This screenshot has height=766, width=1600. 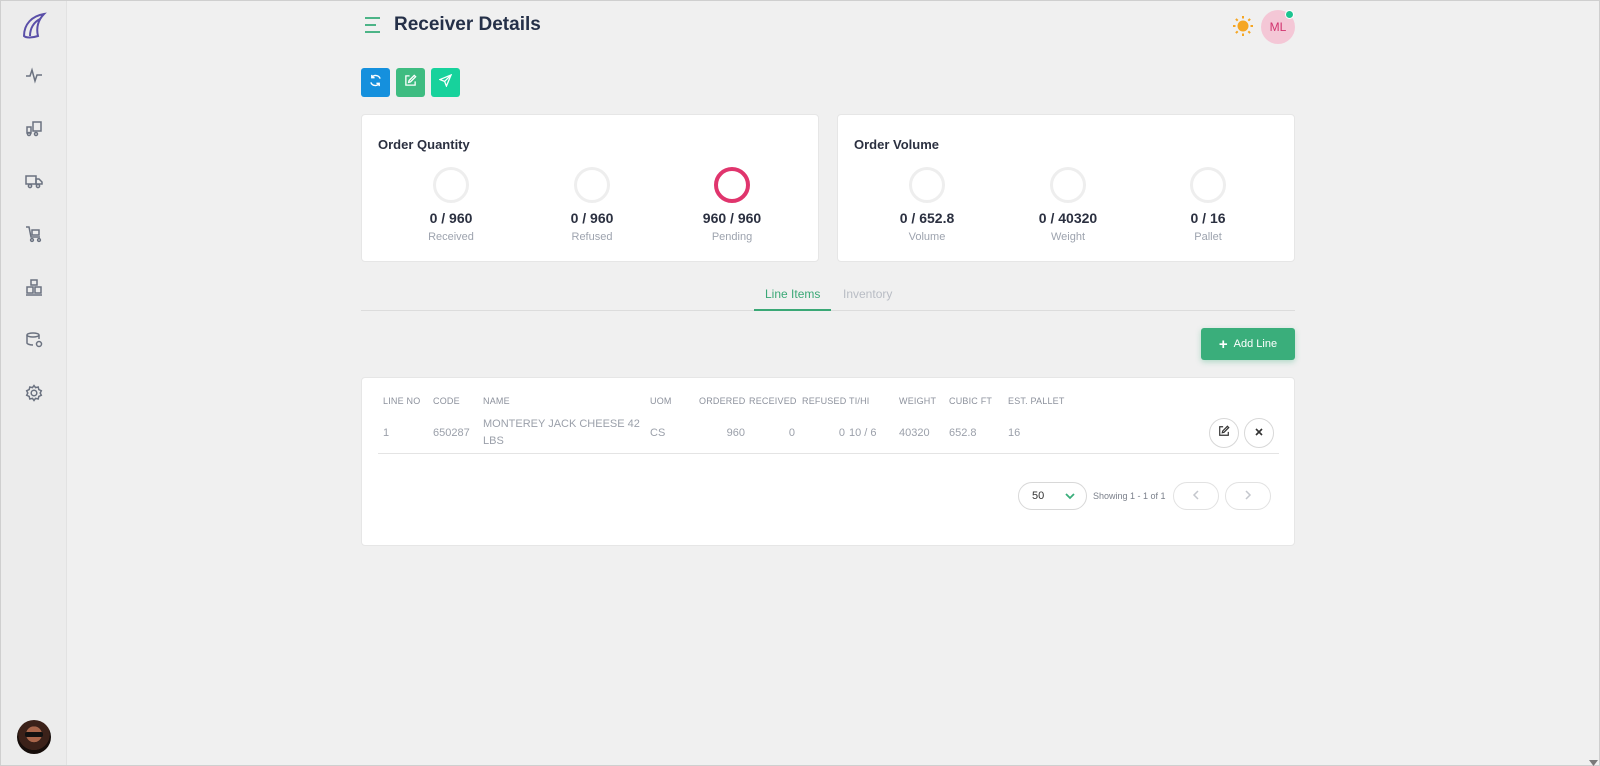 What do you see at coordinates (863, 433) in the screenshot?
I see `cell-tihi: 10 / 6` at bounding box center [863, 433].